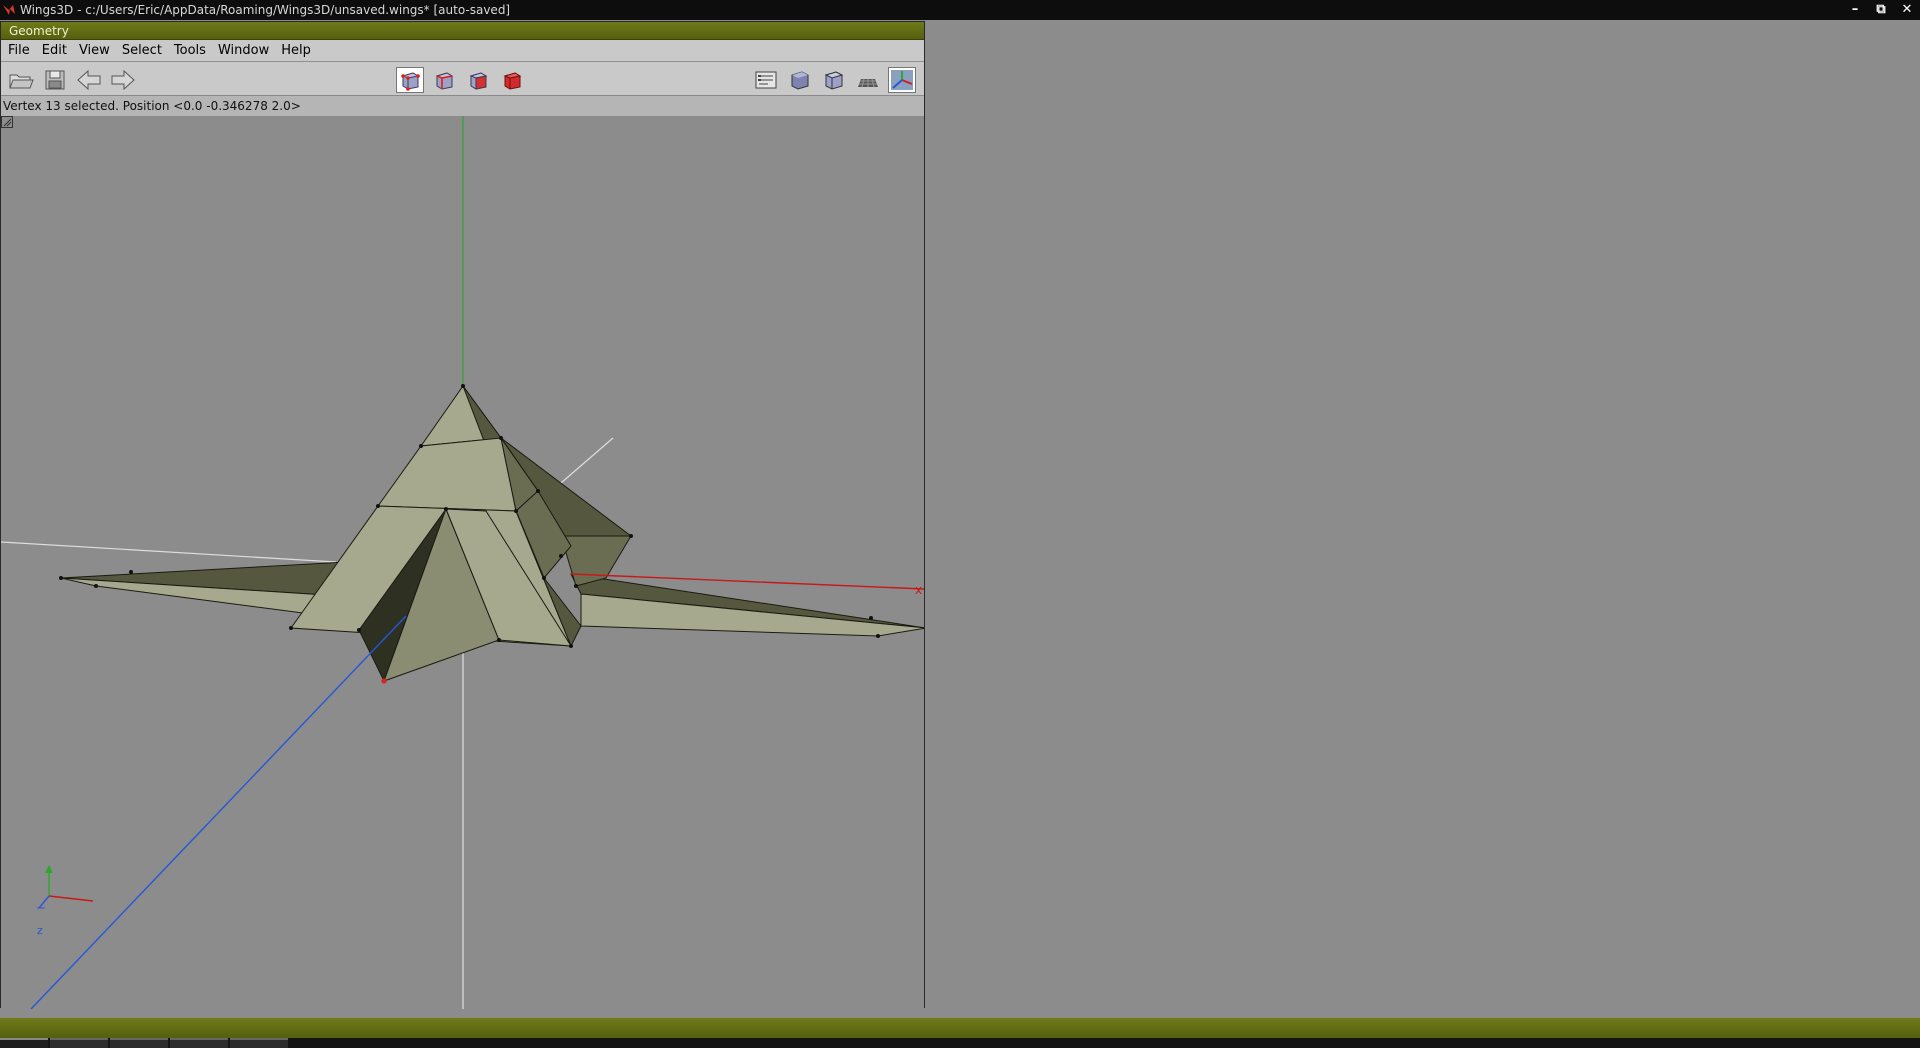  I want to click on menu-help: Help, so click(296, 50).